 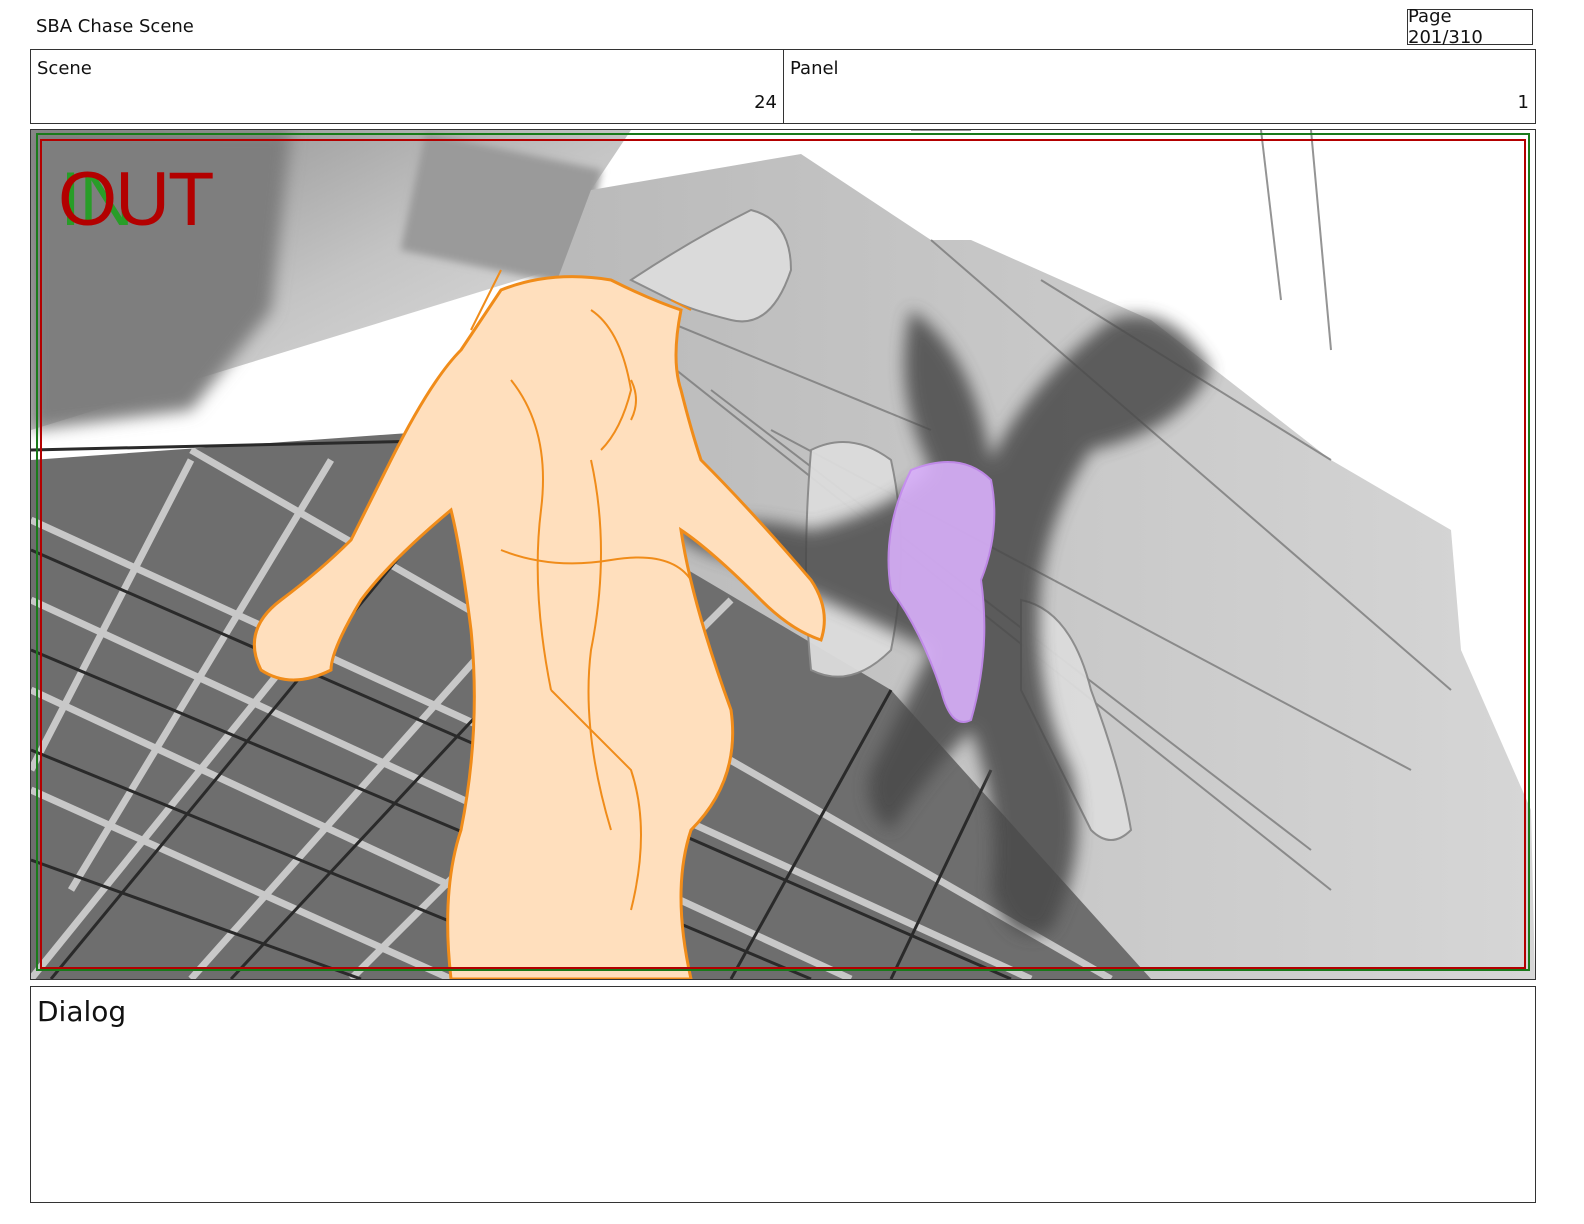 I want to click on page-indicator: Page 201/310, so click(x=1470, y=27).